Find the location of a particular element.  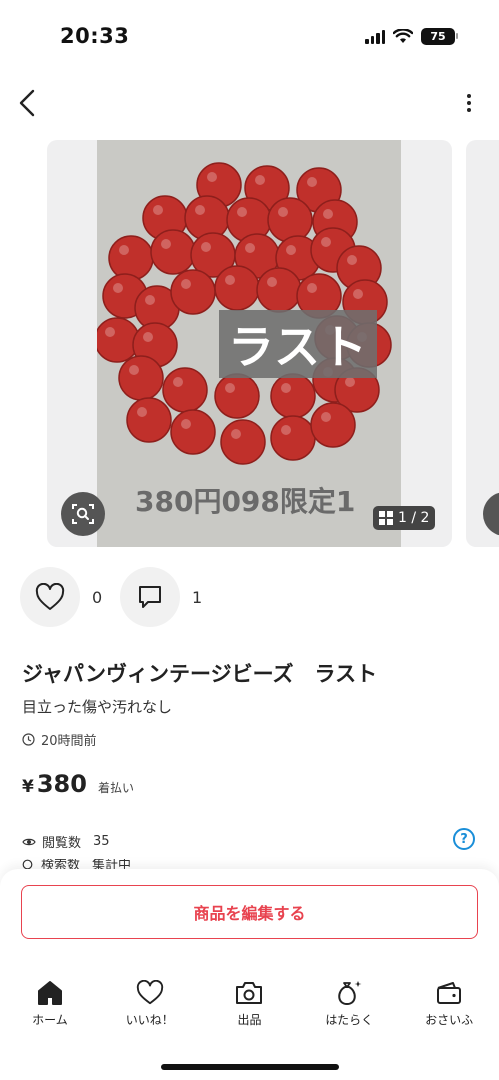

scan-search-icon is located at coordinates (83, 514).